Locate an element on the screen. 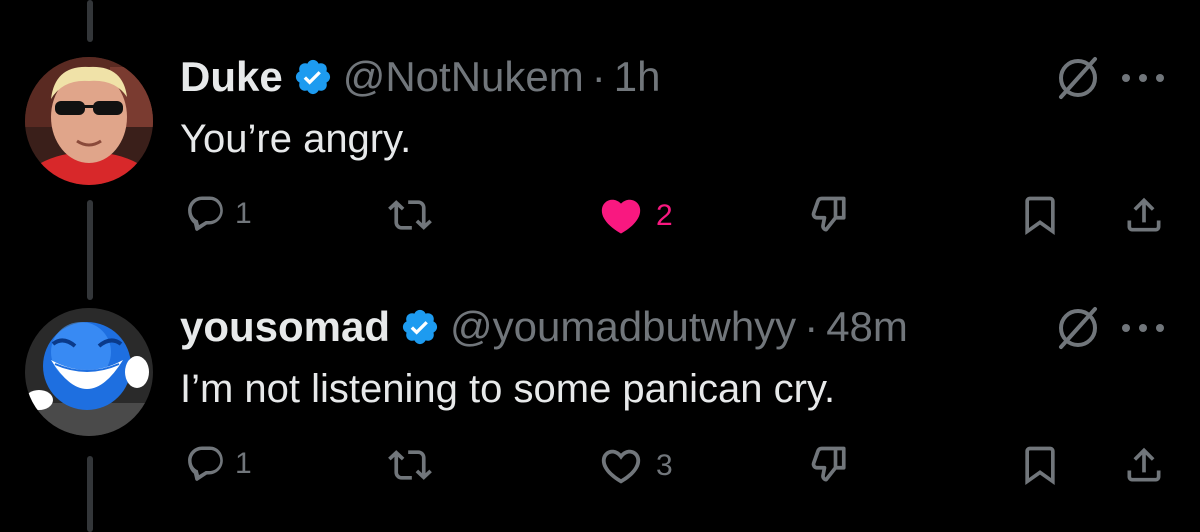 This screenshot has height=532, width=1200. handle: @youmadbutwhyy is located at coordinates (623, 327).